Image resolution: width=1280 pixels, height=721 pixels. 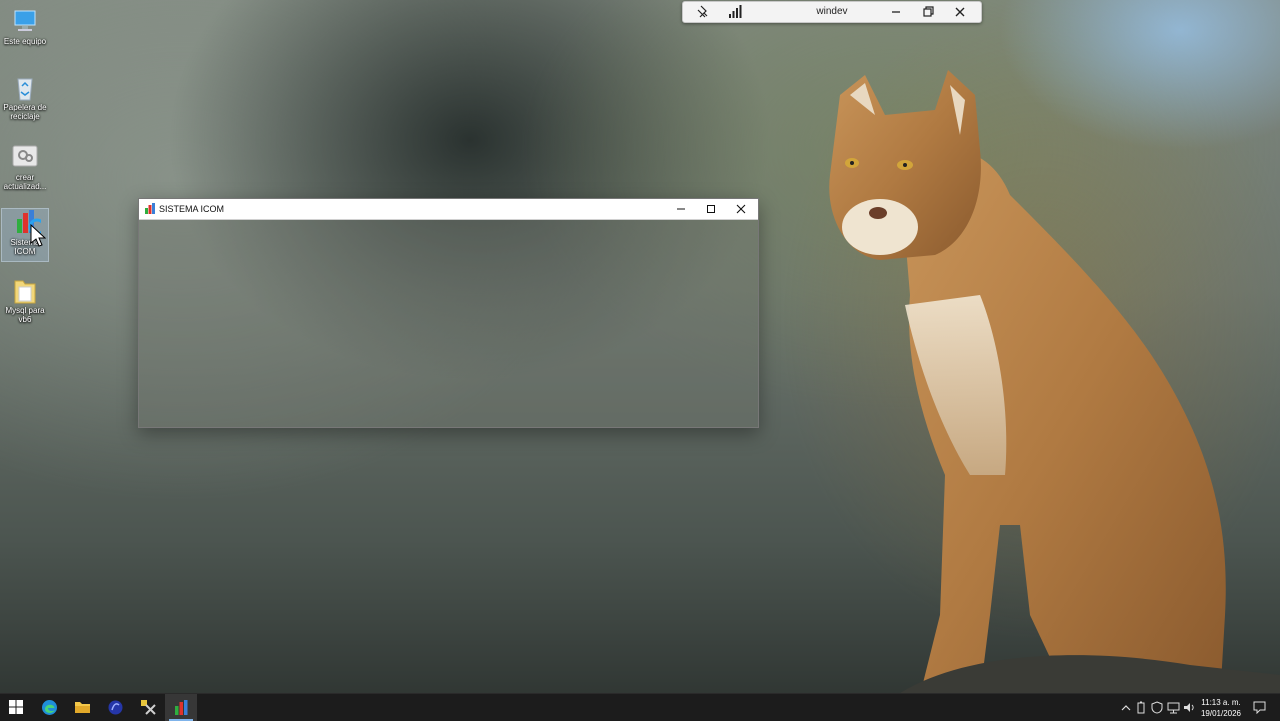 I want to click on volume-icon, so click(x=1189, y=707).